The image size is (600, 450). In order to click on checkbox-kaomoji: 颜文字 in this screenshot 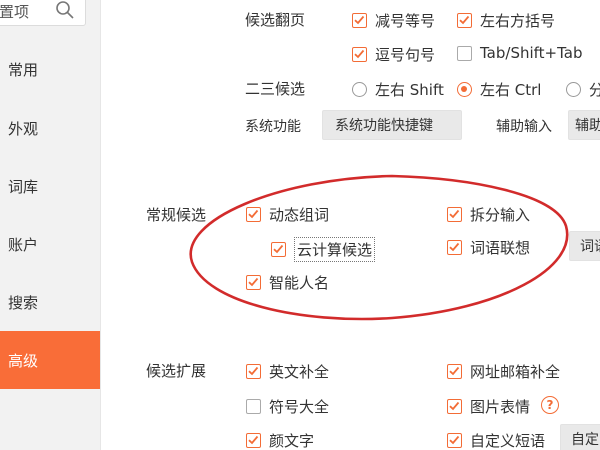, I will do `click(280, 440)`.